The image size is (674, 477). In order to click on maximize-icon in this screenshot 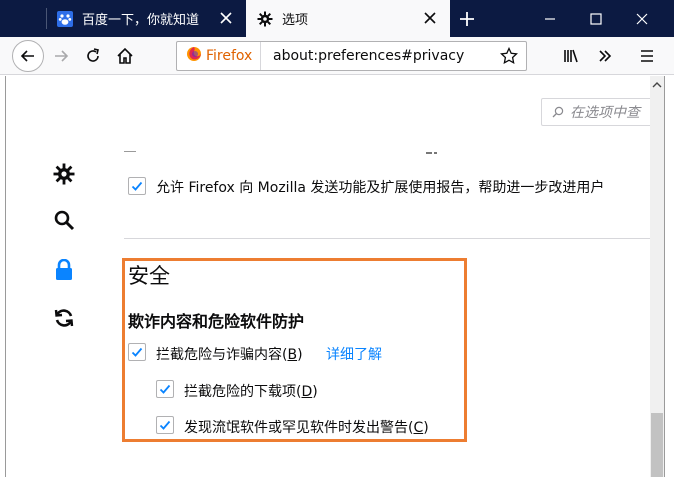, I will do `click(596, 18)`.